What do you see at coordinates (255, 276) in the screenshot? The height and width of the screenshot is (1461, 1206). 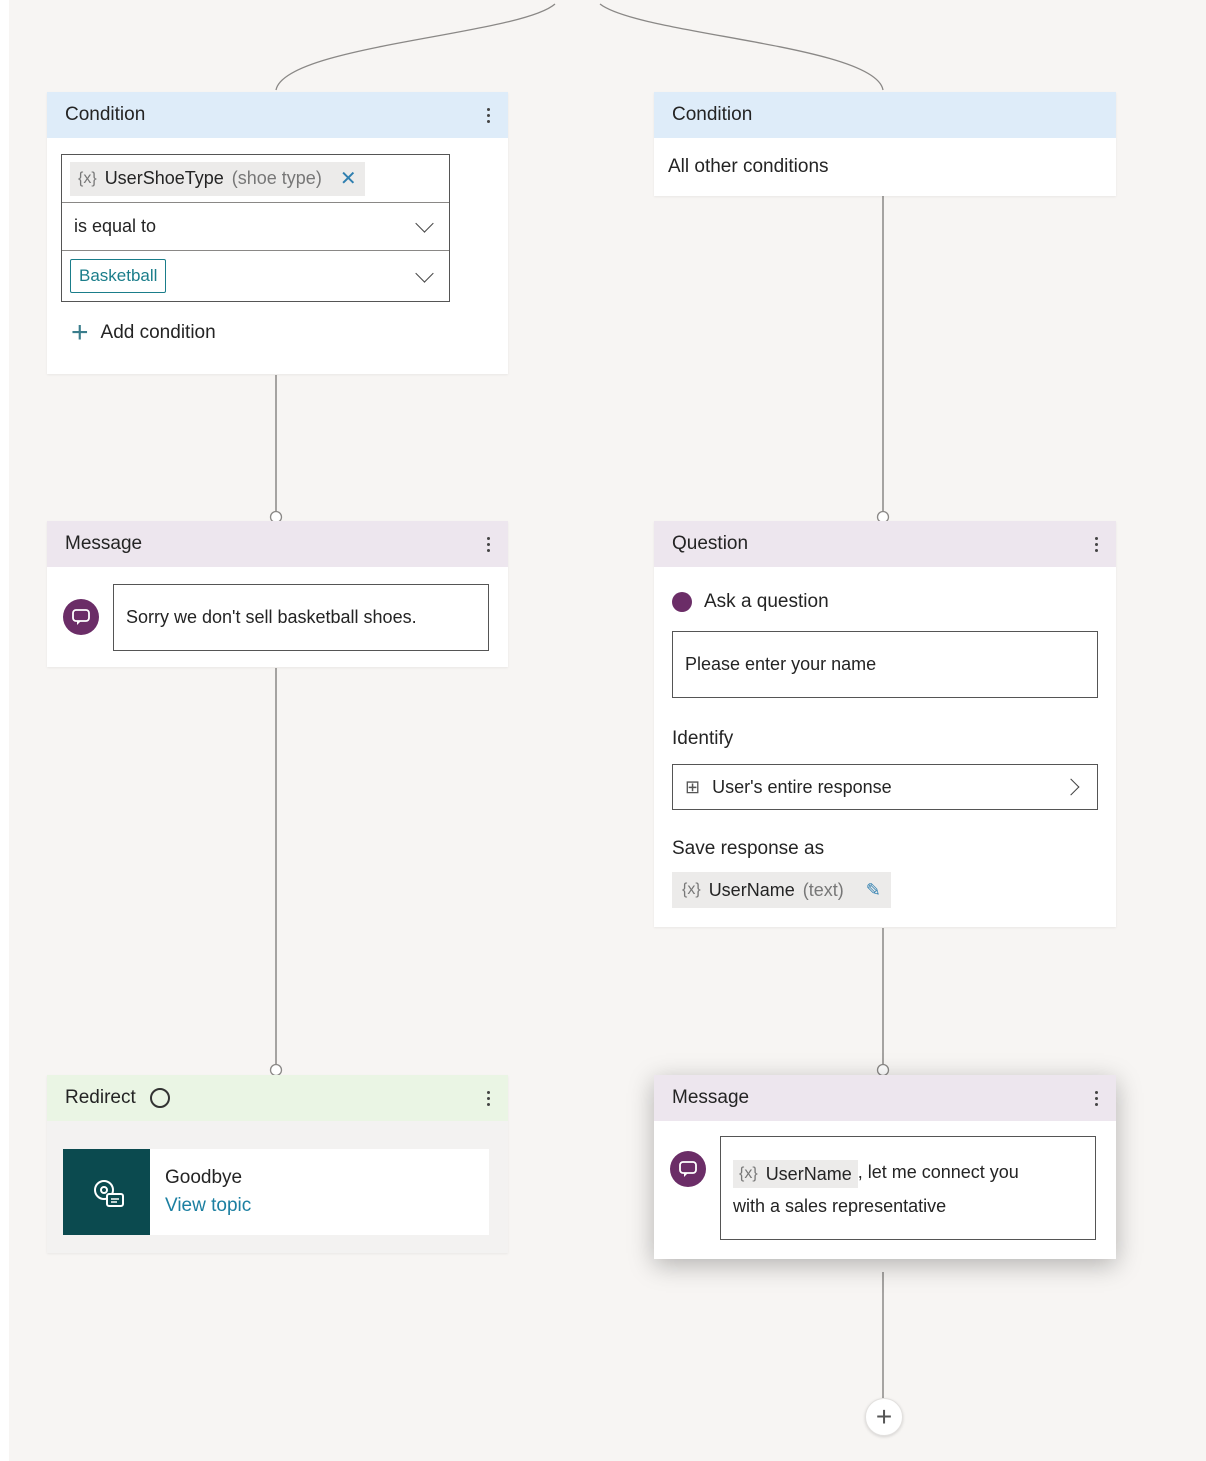 I see `value-dropdown: Basketball` at bounding box center [255, 276].